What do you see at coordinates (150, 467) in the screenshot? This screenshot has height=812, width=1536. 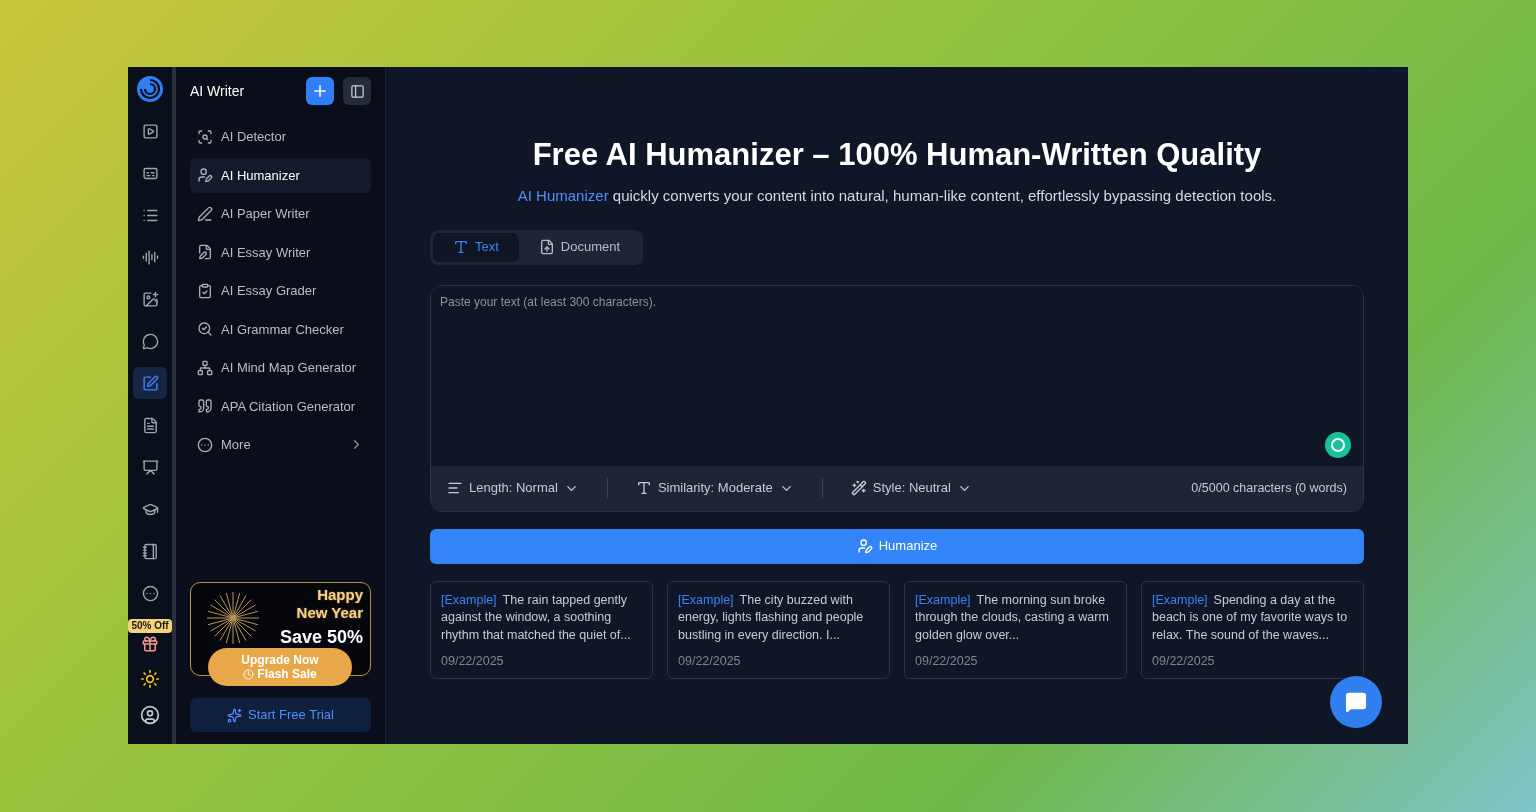 I see `chart-board-icon` at bounding box center [150, 467].